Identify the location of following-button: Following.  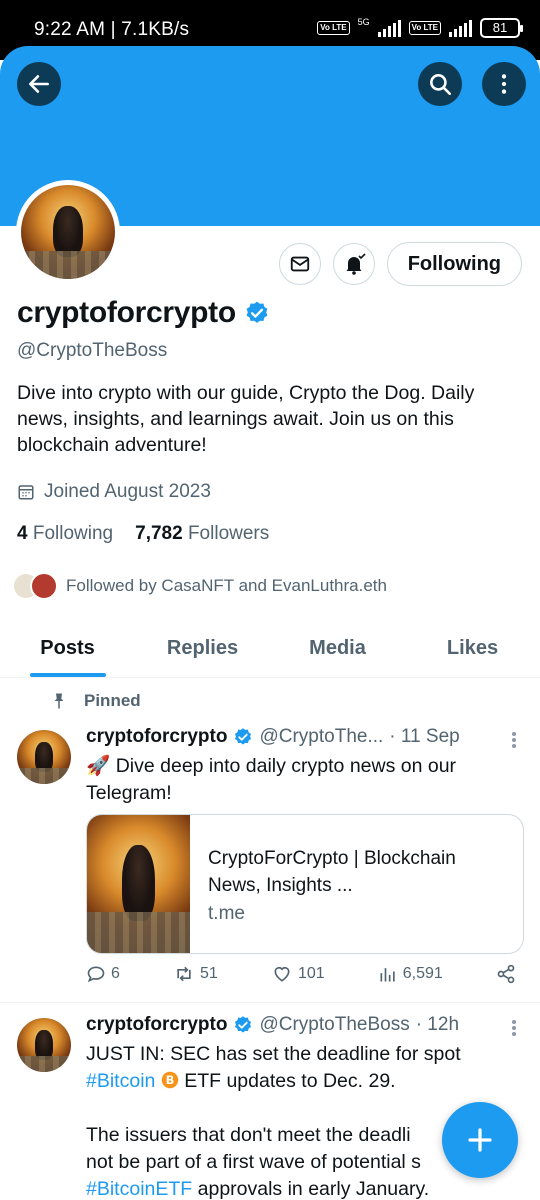
(454, 264).